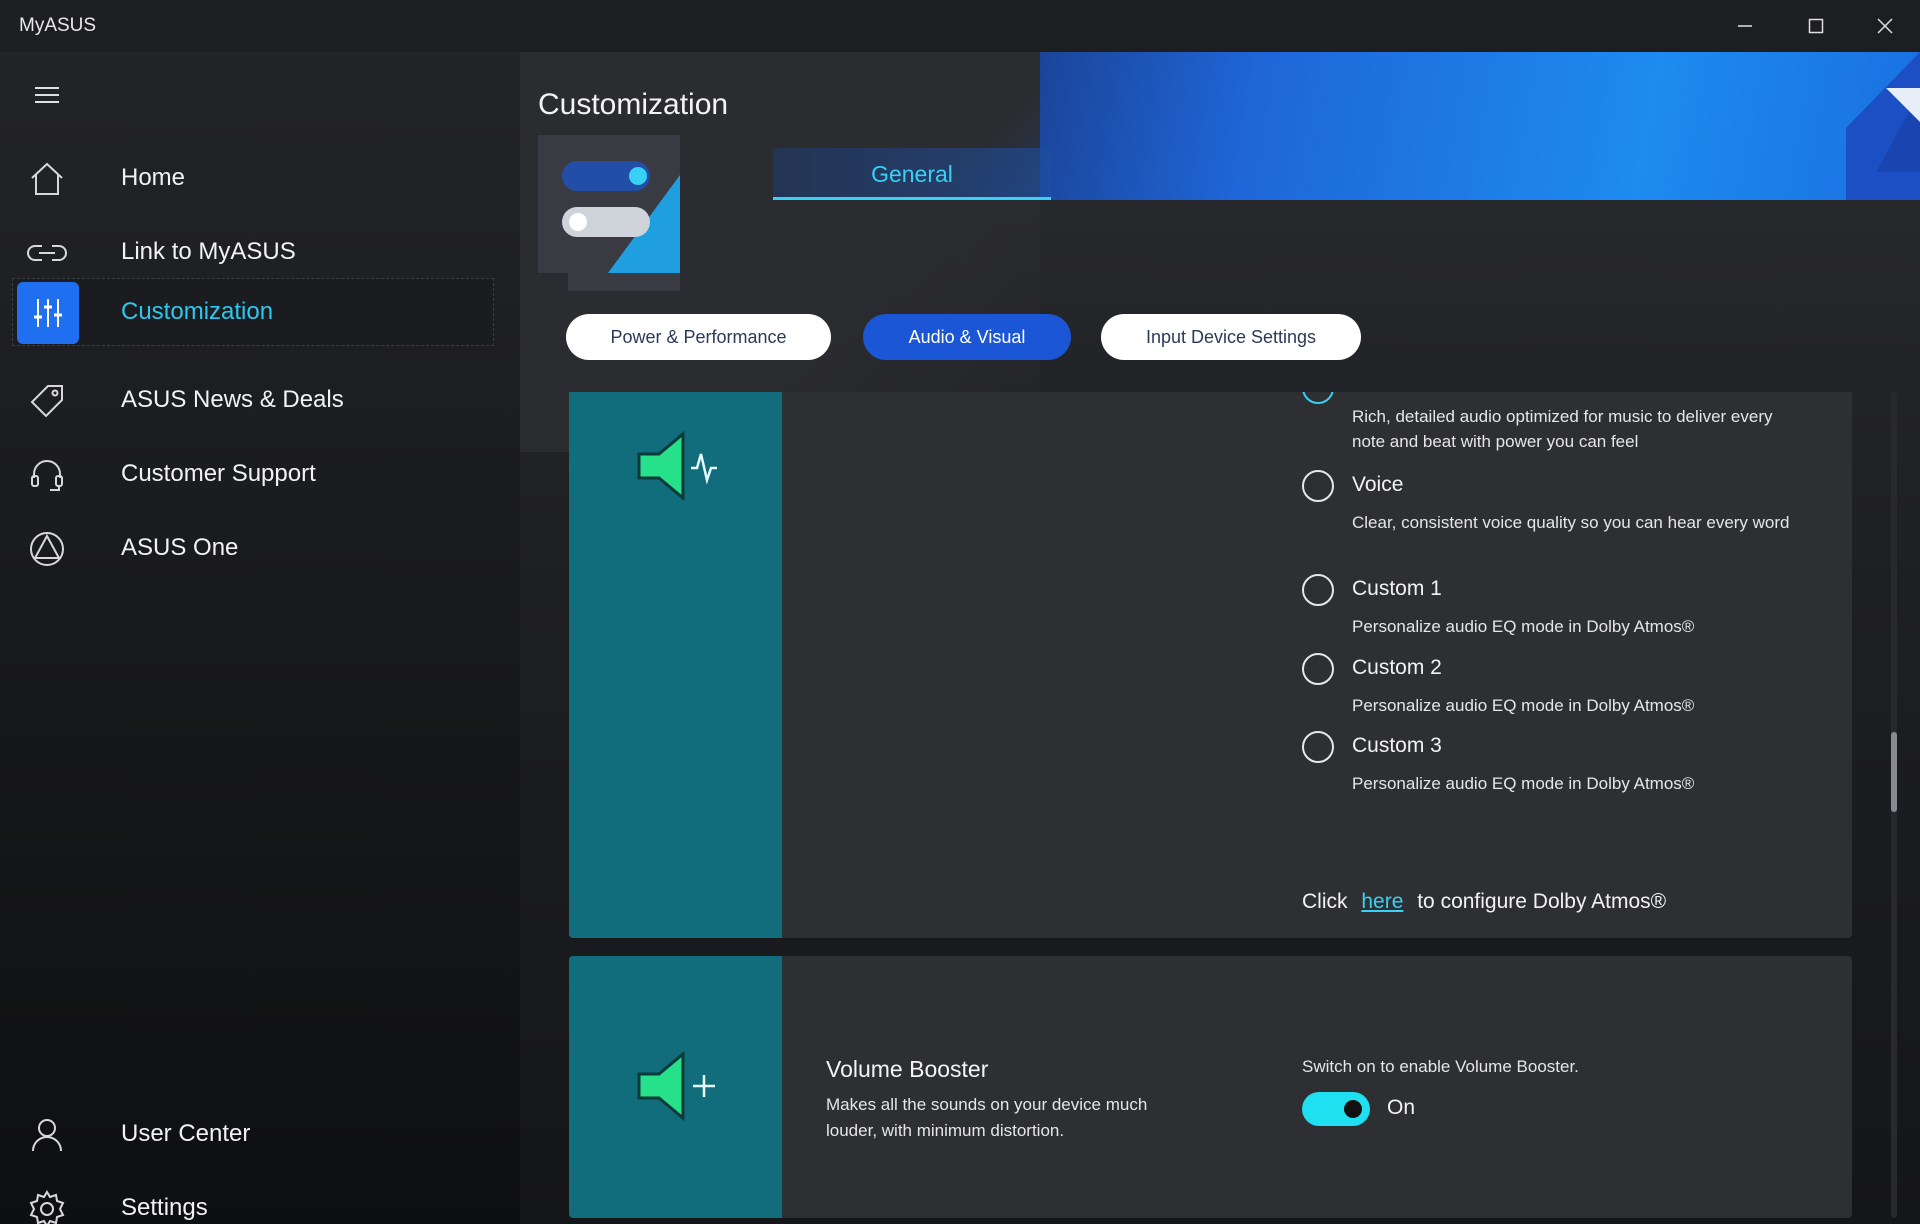 This screenshot has height=1224, width=1920. I want to click on subtab-input-device-settings: Input Device Settings, so click(1231, 337).